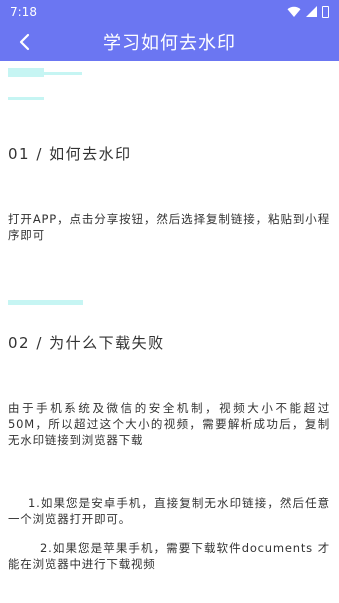  Describe the element at coordinates (70, 154) in the screenshot. I see `section-heading: 01 / 如何去水印` at that location.